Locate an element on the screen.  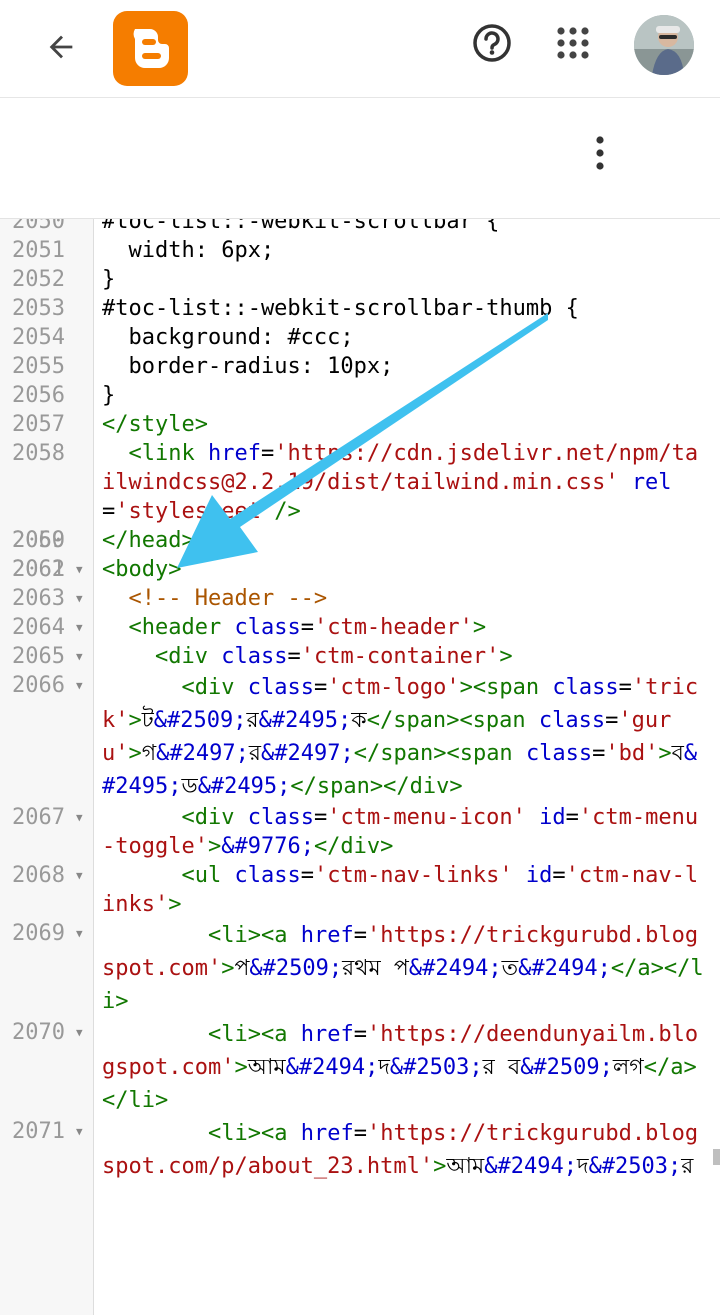
line-number: 2071 is located at coordinates (38, 1131).